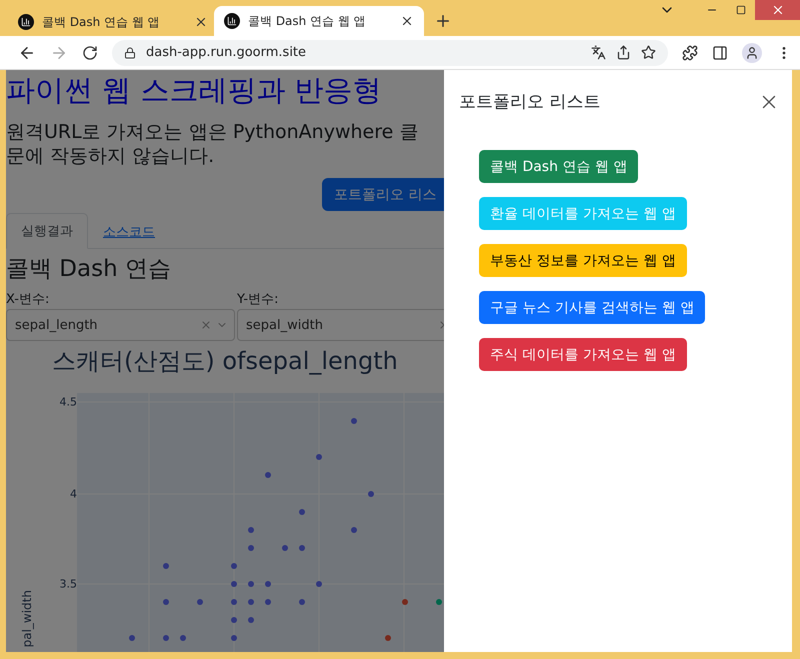 This screenshot has width=800, height=659. Describe the element at coordinates (68, 584) in the screenshot. I see `y-tick-label: 3.5` at that location.